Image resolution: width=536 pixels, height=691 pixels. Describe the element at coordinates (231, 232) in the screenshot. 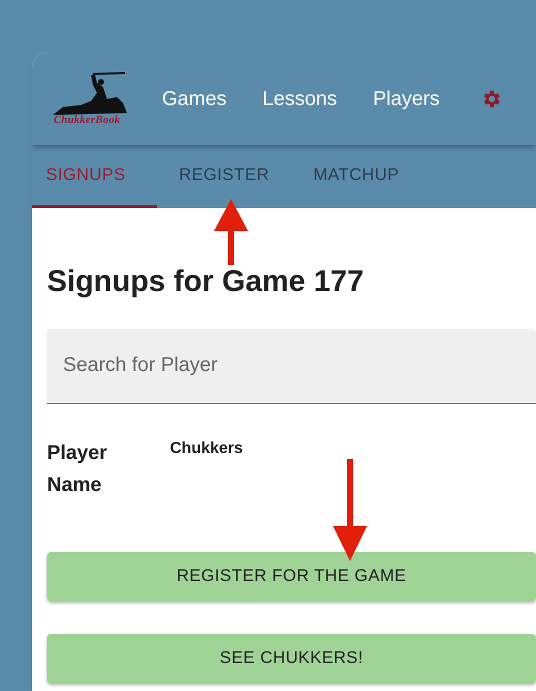

I see `annotation-arrow` at that location.